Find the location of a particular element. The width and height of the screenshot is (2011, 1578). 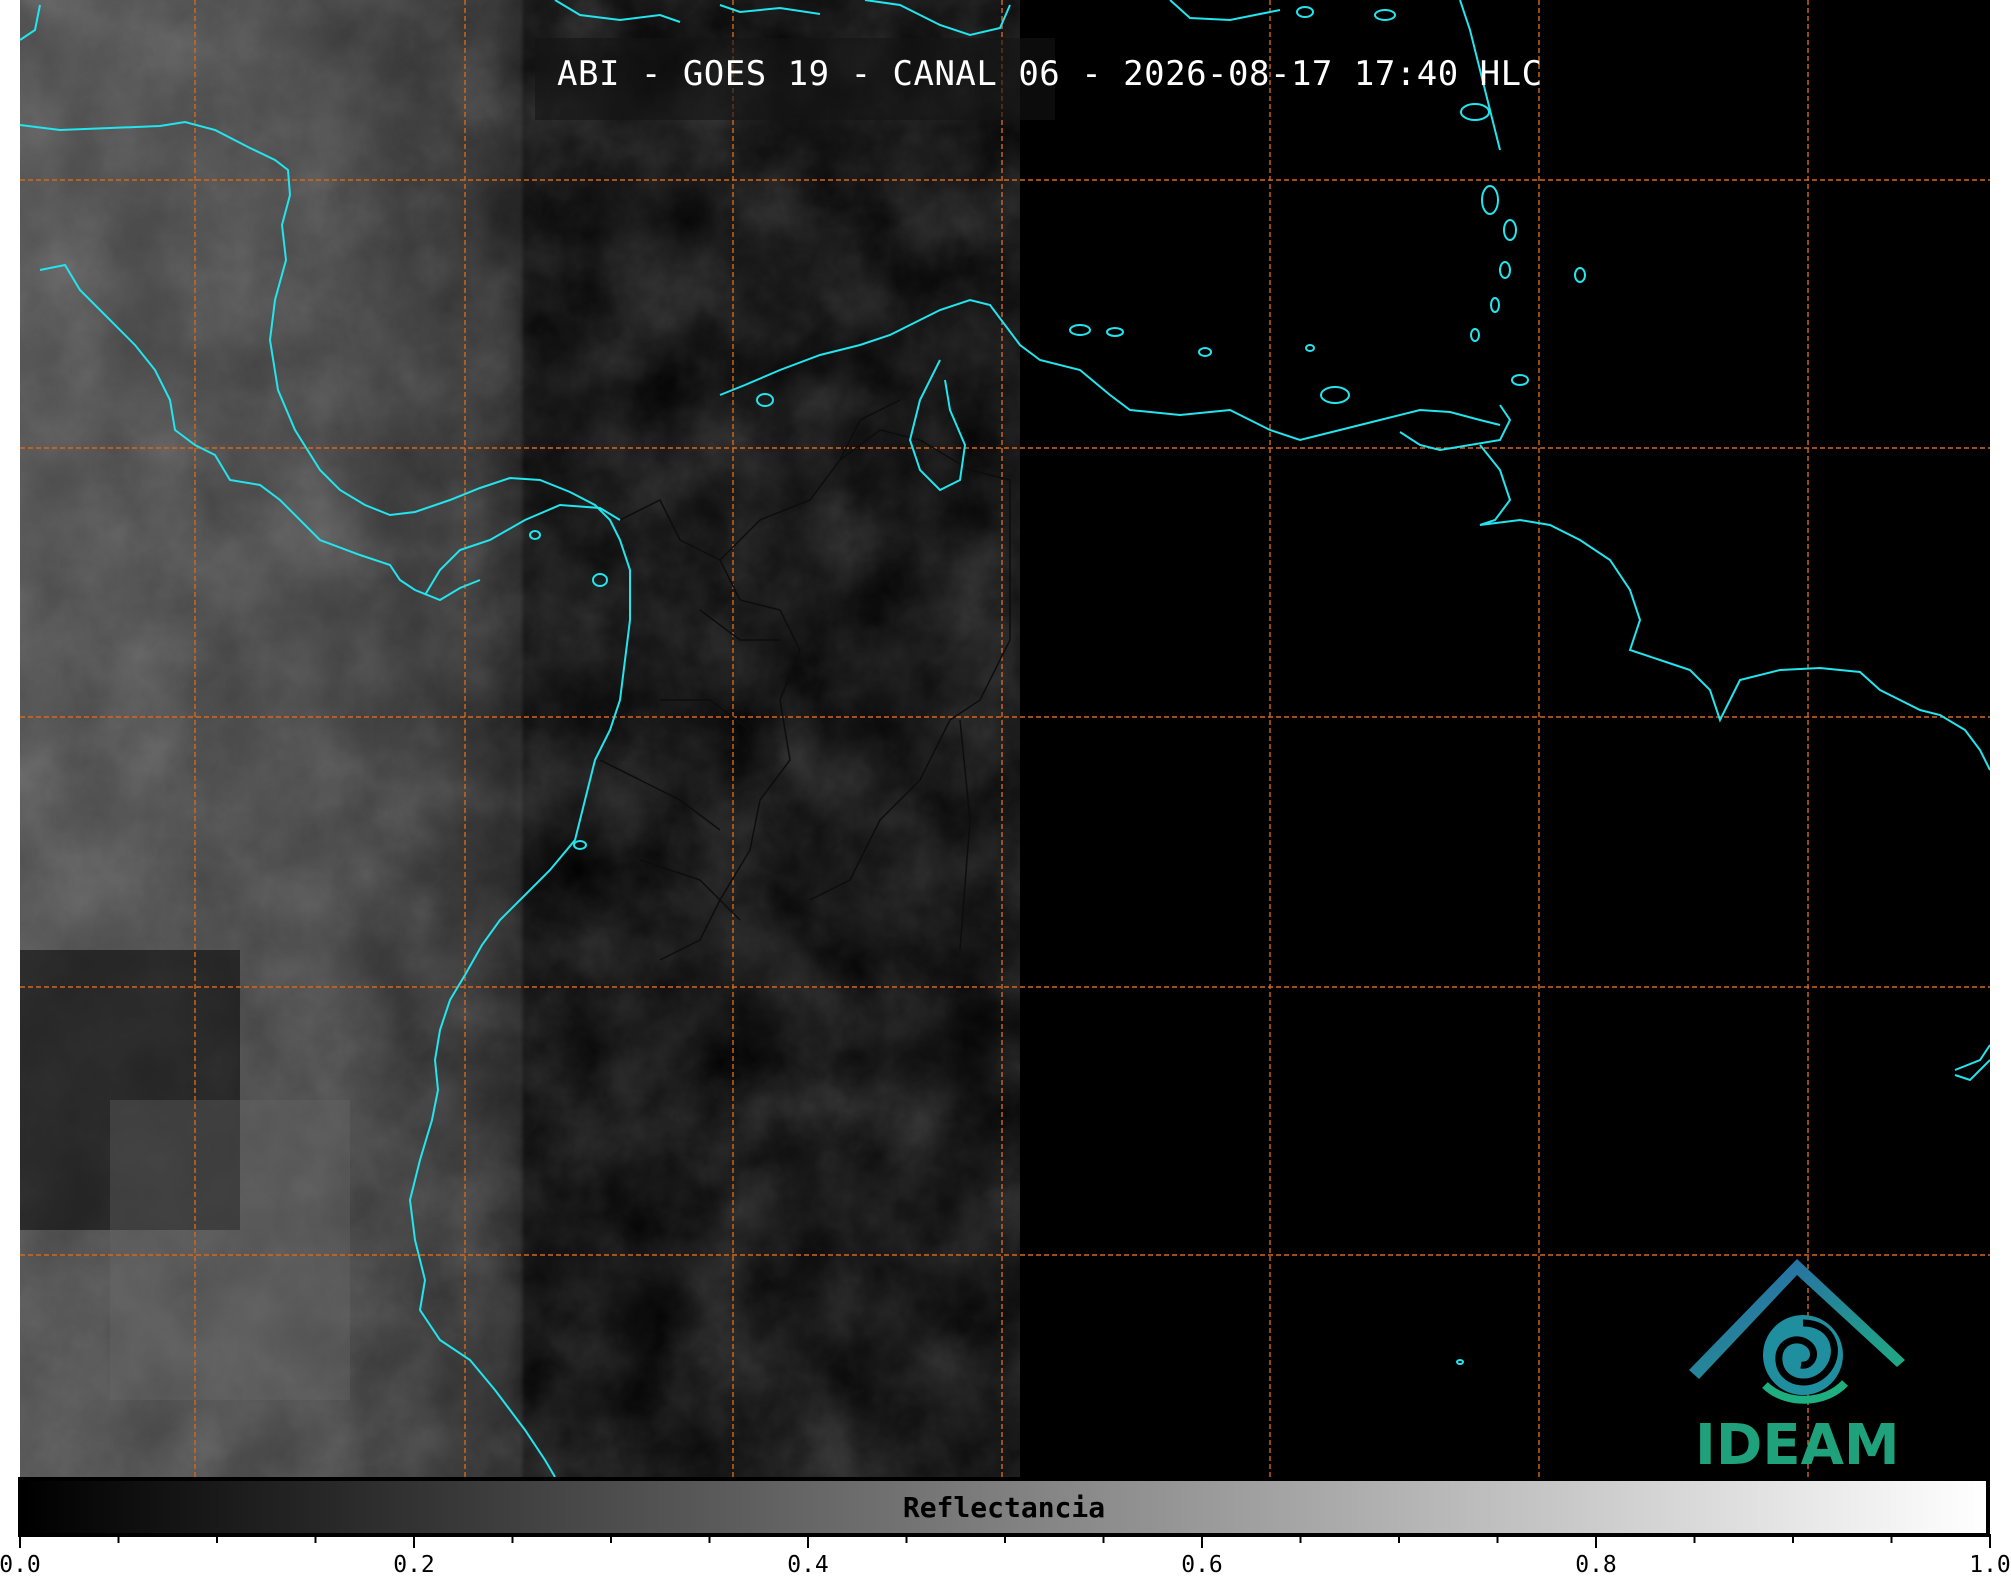

colorbar-ticks is located at coordinates (1005, 1541).